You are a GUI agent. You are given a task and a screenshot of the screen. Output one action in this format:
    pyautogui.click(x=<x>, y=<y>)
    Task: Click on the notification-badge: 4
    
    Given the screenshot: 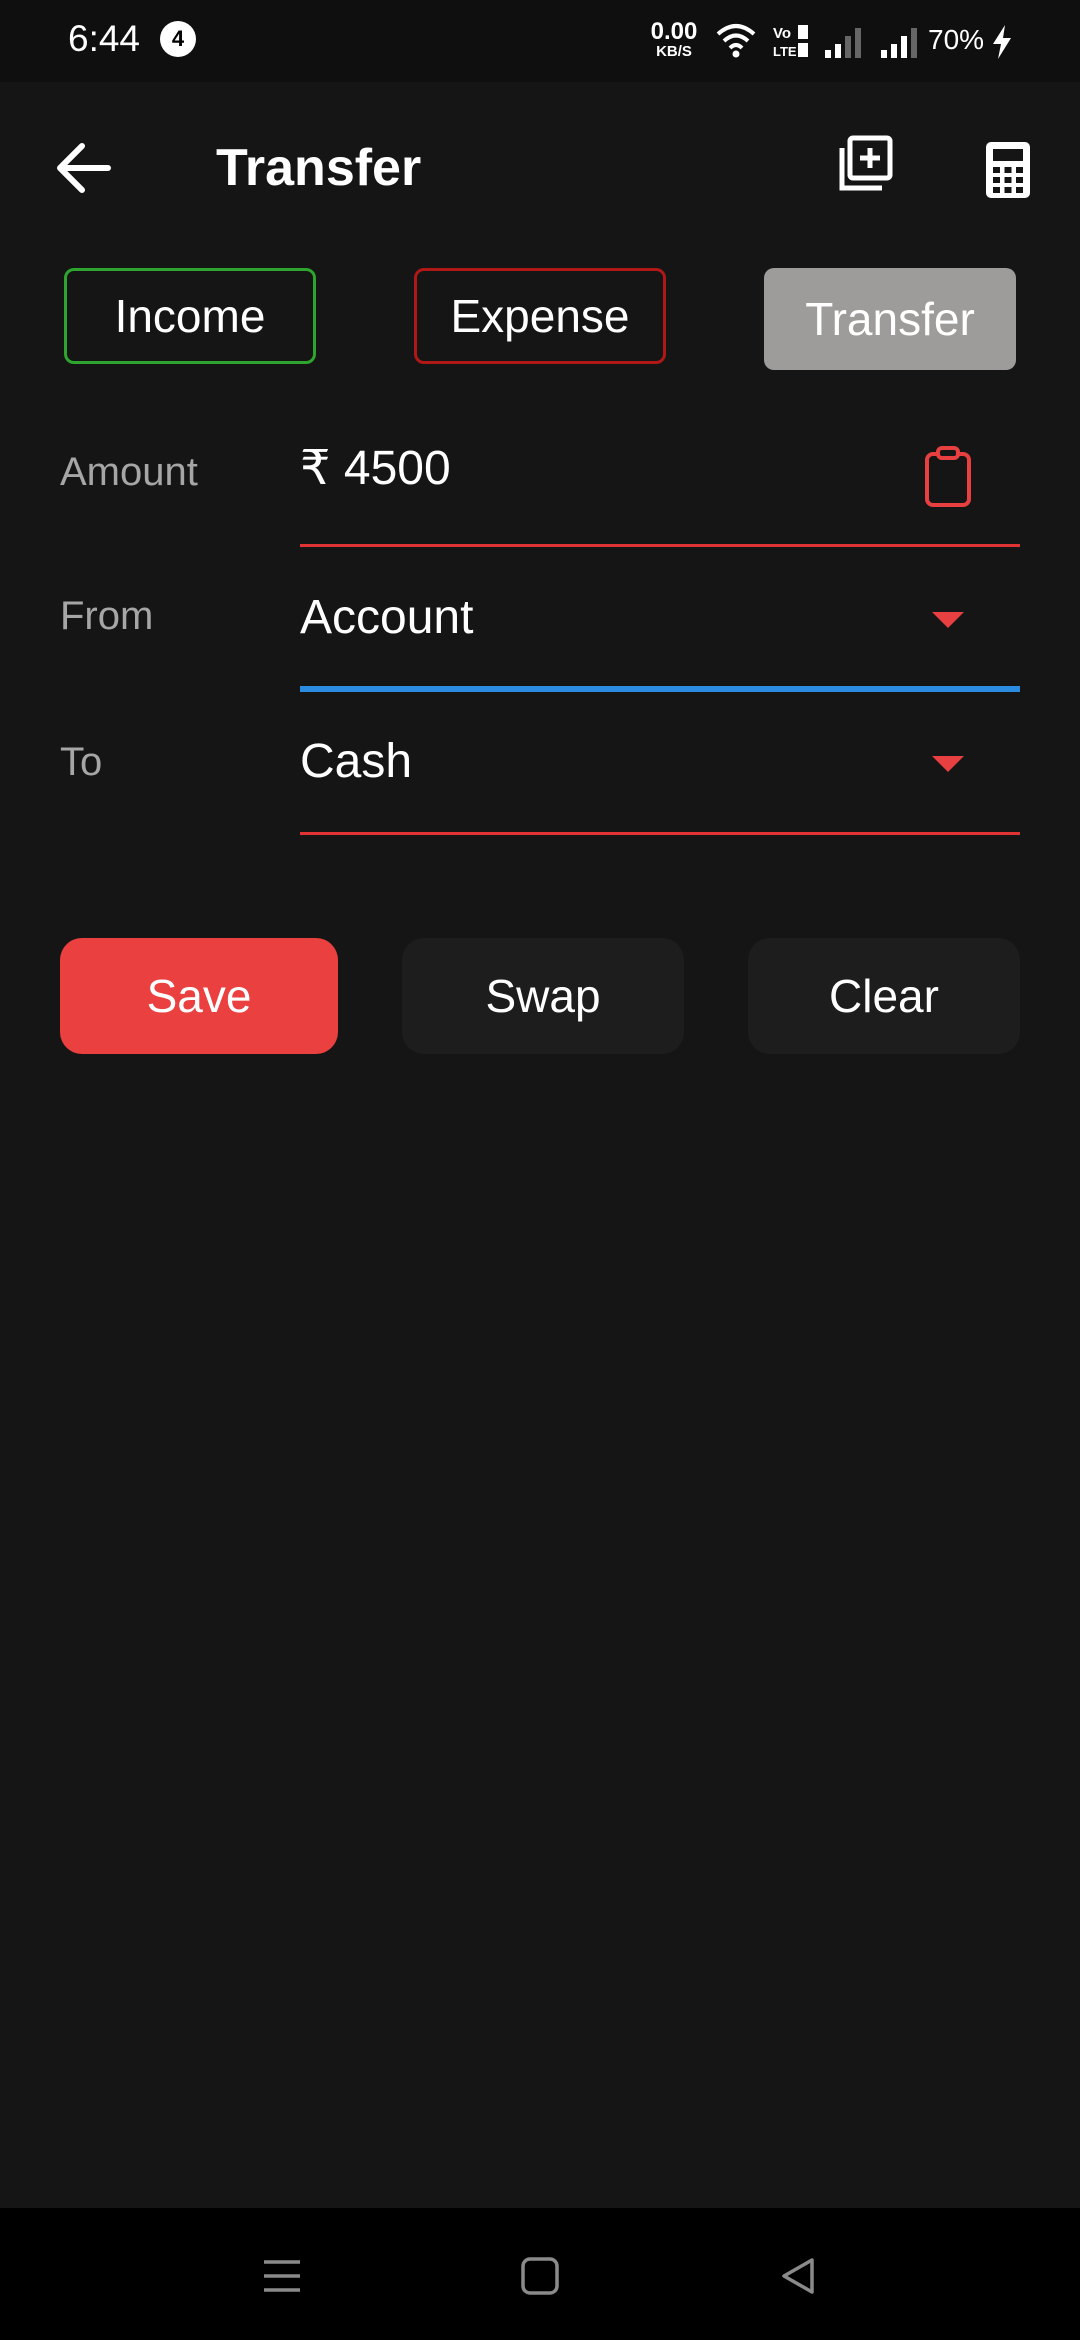 What is the action you would take?
    pyautogui.click(x=178, y=39)
    